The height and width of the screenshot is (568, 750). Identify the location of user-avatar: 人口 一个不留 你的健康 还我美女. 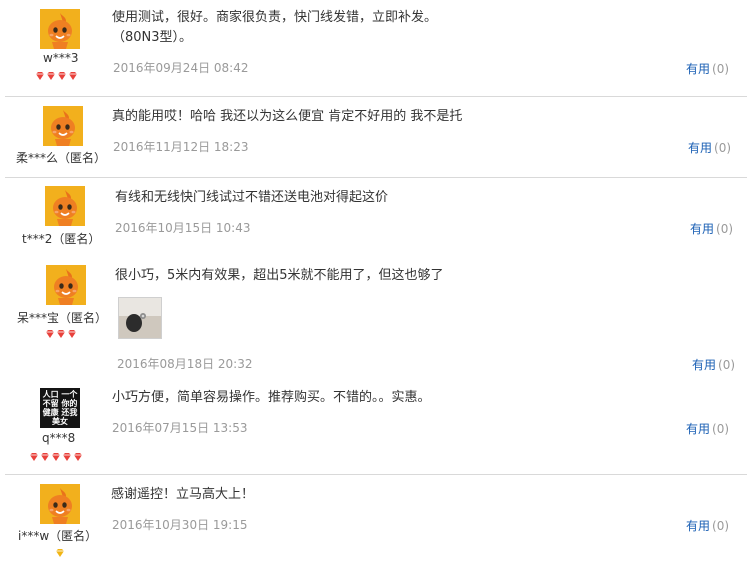
(60, 408).